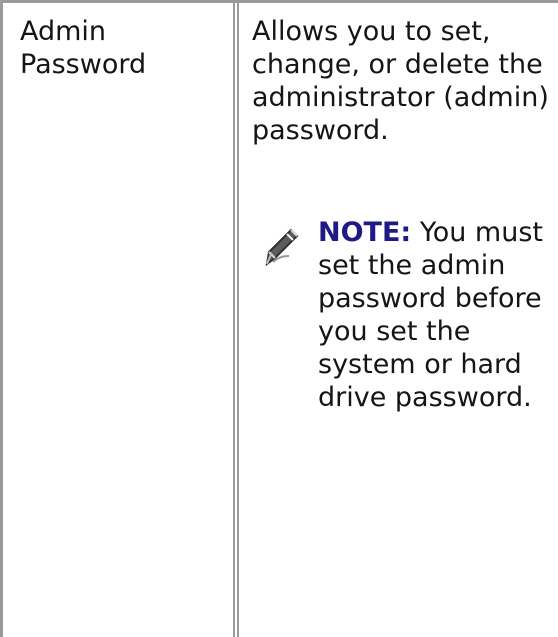 The height and width of the screenshot is (637, 558). Describe the element at coordinates (365, 232) in the screenshot. I see `note-label: NOTE:` at that location.